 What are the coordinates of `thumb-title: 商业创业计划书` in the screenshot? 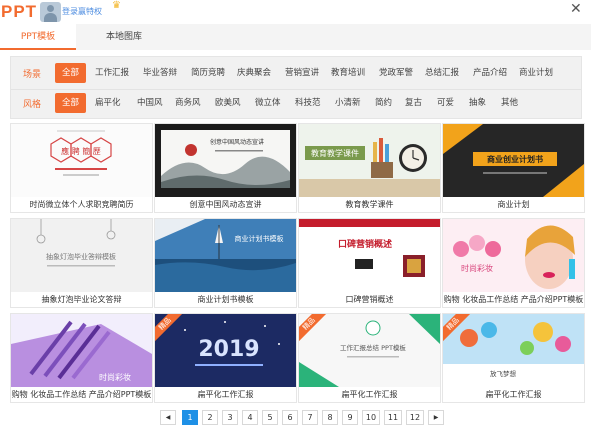 It's located at (515, 159).